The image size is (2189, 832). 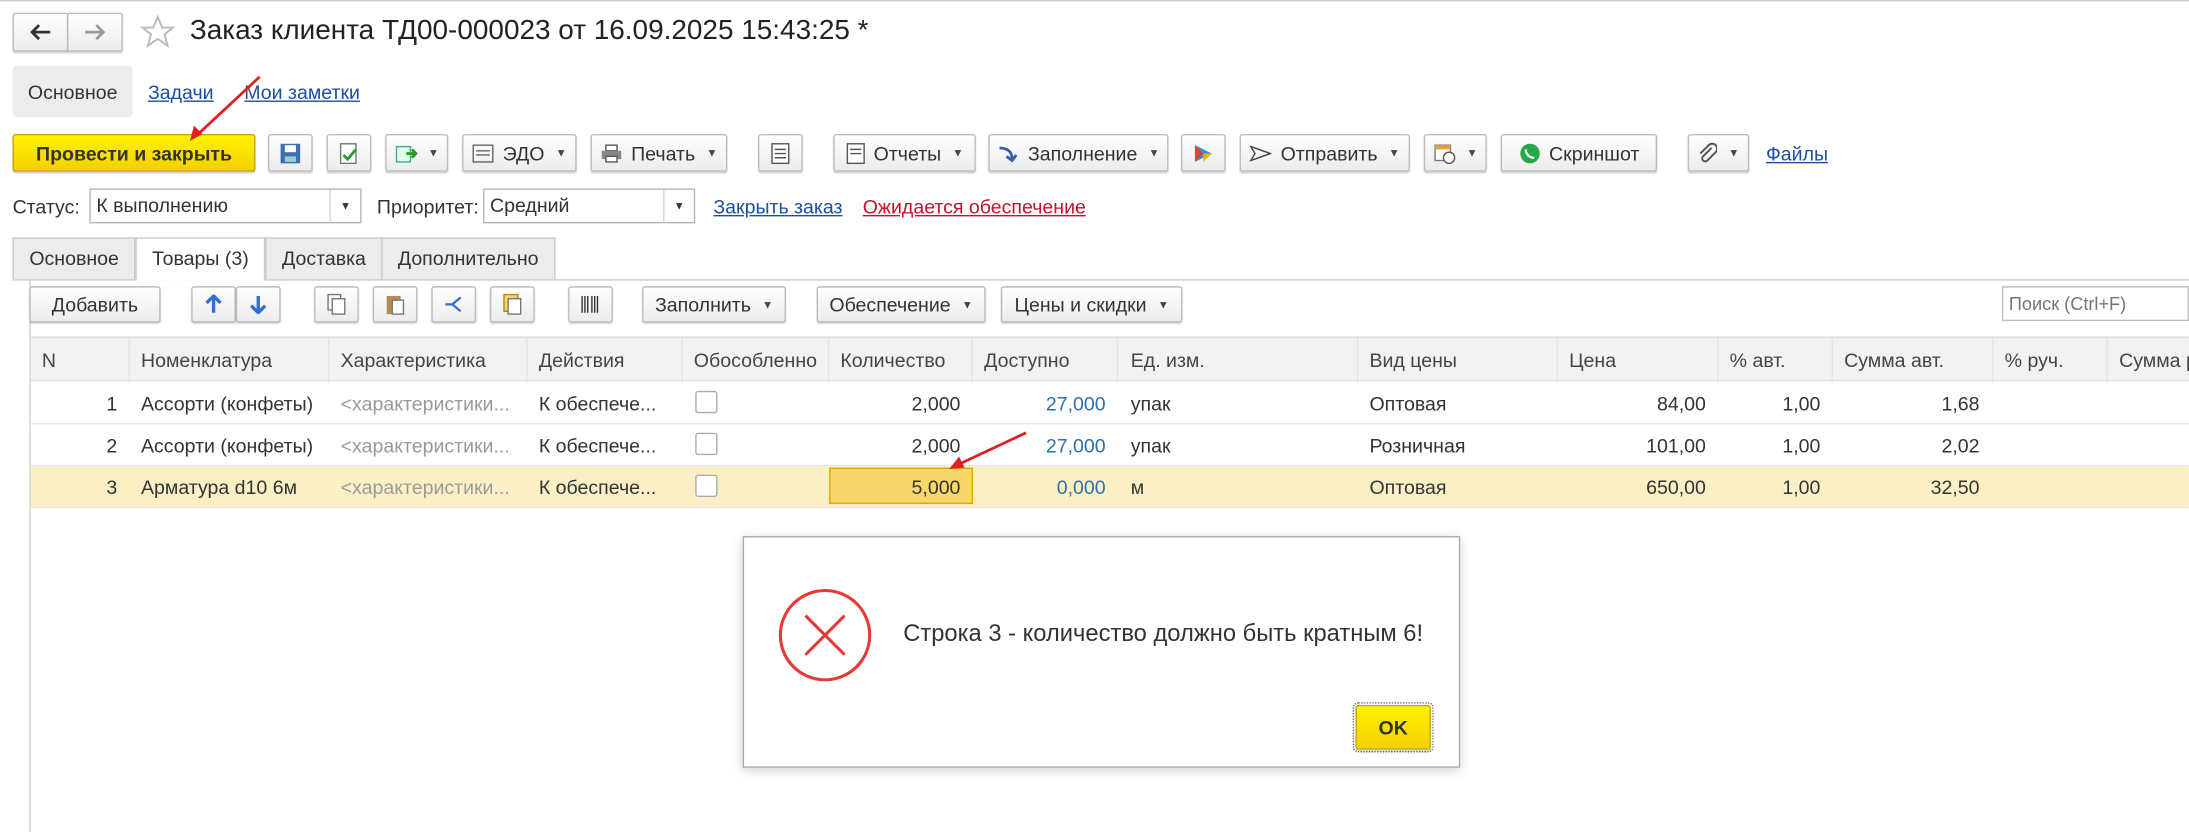 I want to click on send-button: Отправить ▼, so click(x=1324, y=153).